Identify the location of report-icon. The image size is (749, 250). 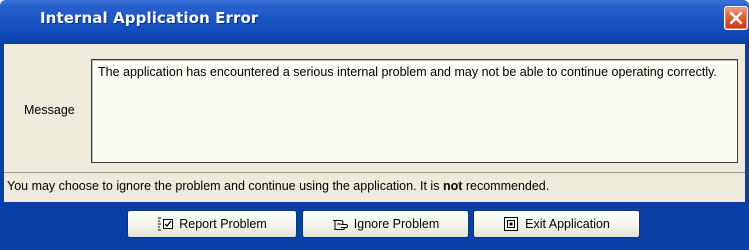
(166, 224).